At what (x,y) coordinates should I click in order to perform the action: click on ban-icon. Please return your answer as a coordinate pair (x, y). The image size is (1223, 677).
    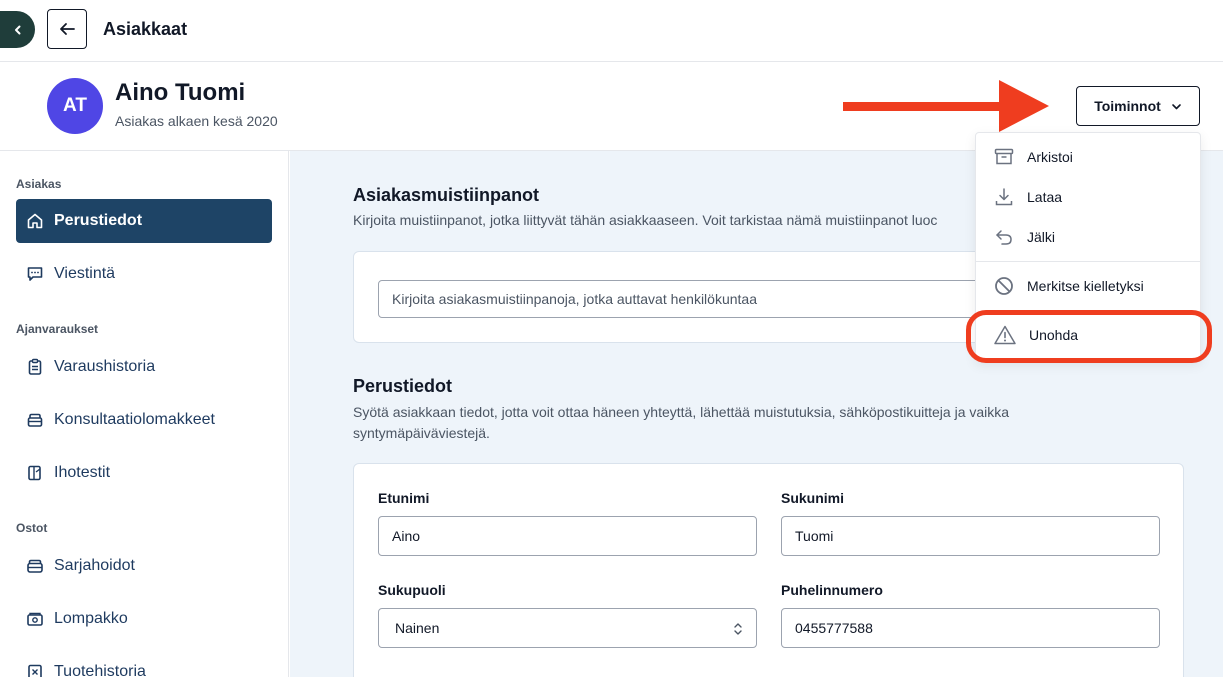
    Looking at the image, I should click on (1004, 286).